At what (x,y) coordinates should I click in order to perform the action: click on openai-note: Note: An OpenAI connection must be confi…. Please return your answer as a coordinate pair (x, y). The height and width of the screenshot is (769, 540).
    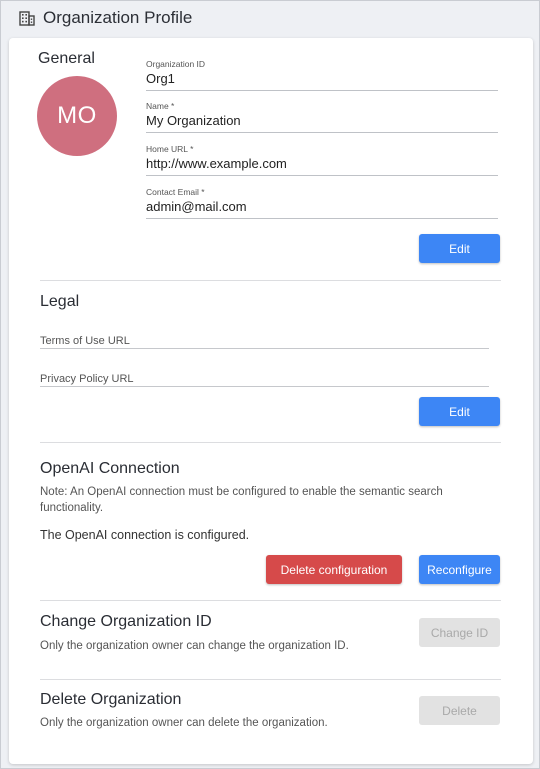
    Looking at the image, I should click on (241, 500).